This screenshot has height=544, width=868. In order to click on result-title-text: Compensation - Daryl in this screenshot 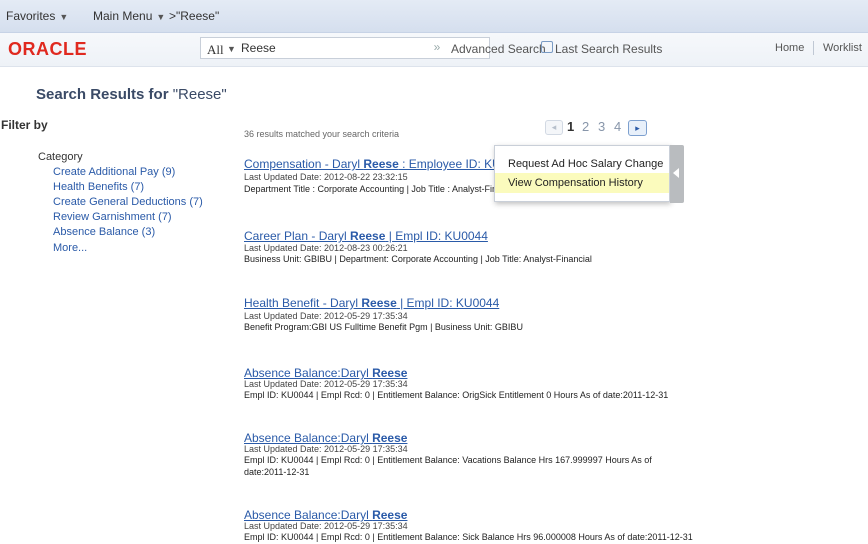, I will do `click(304, 164)`.